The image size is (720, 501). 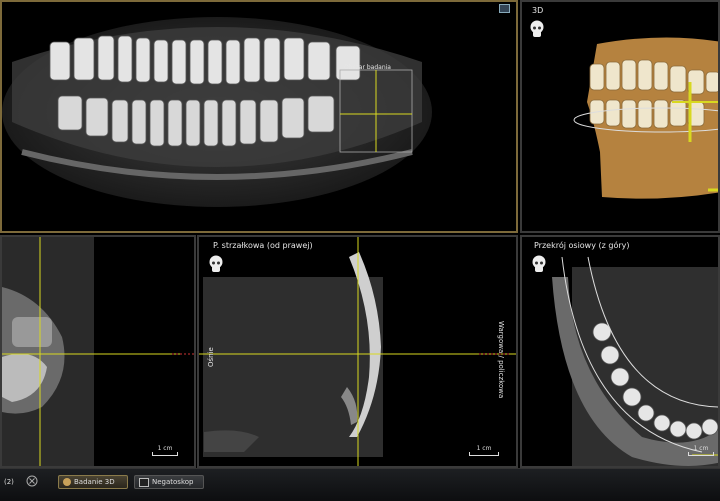 I want to click on window-count: (2), so click(x=9, y=482).